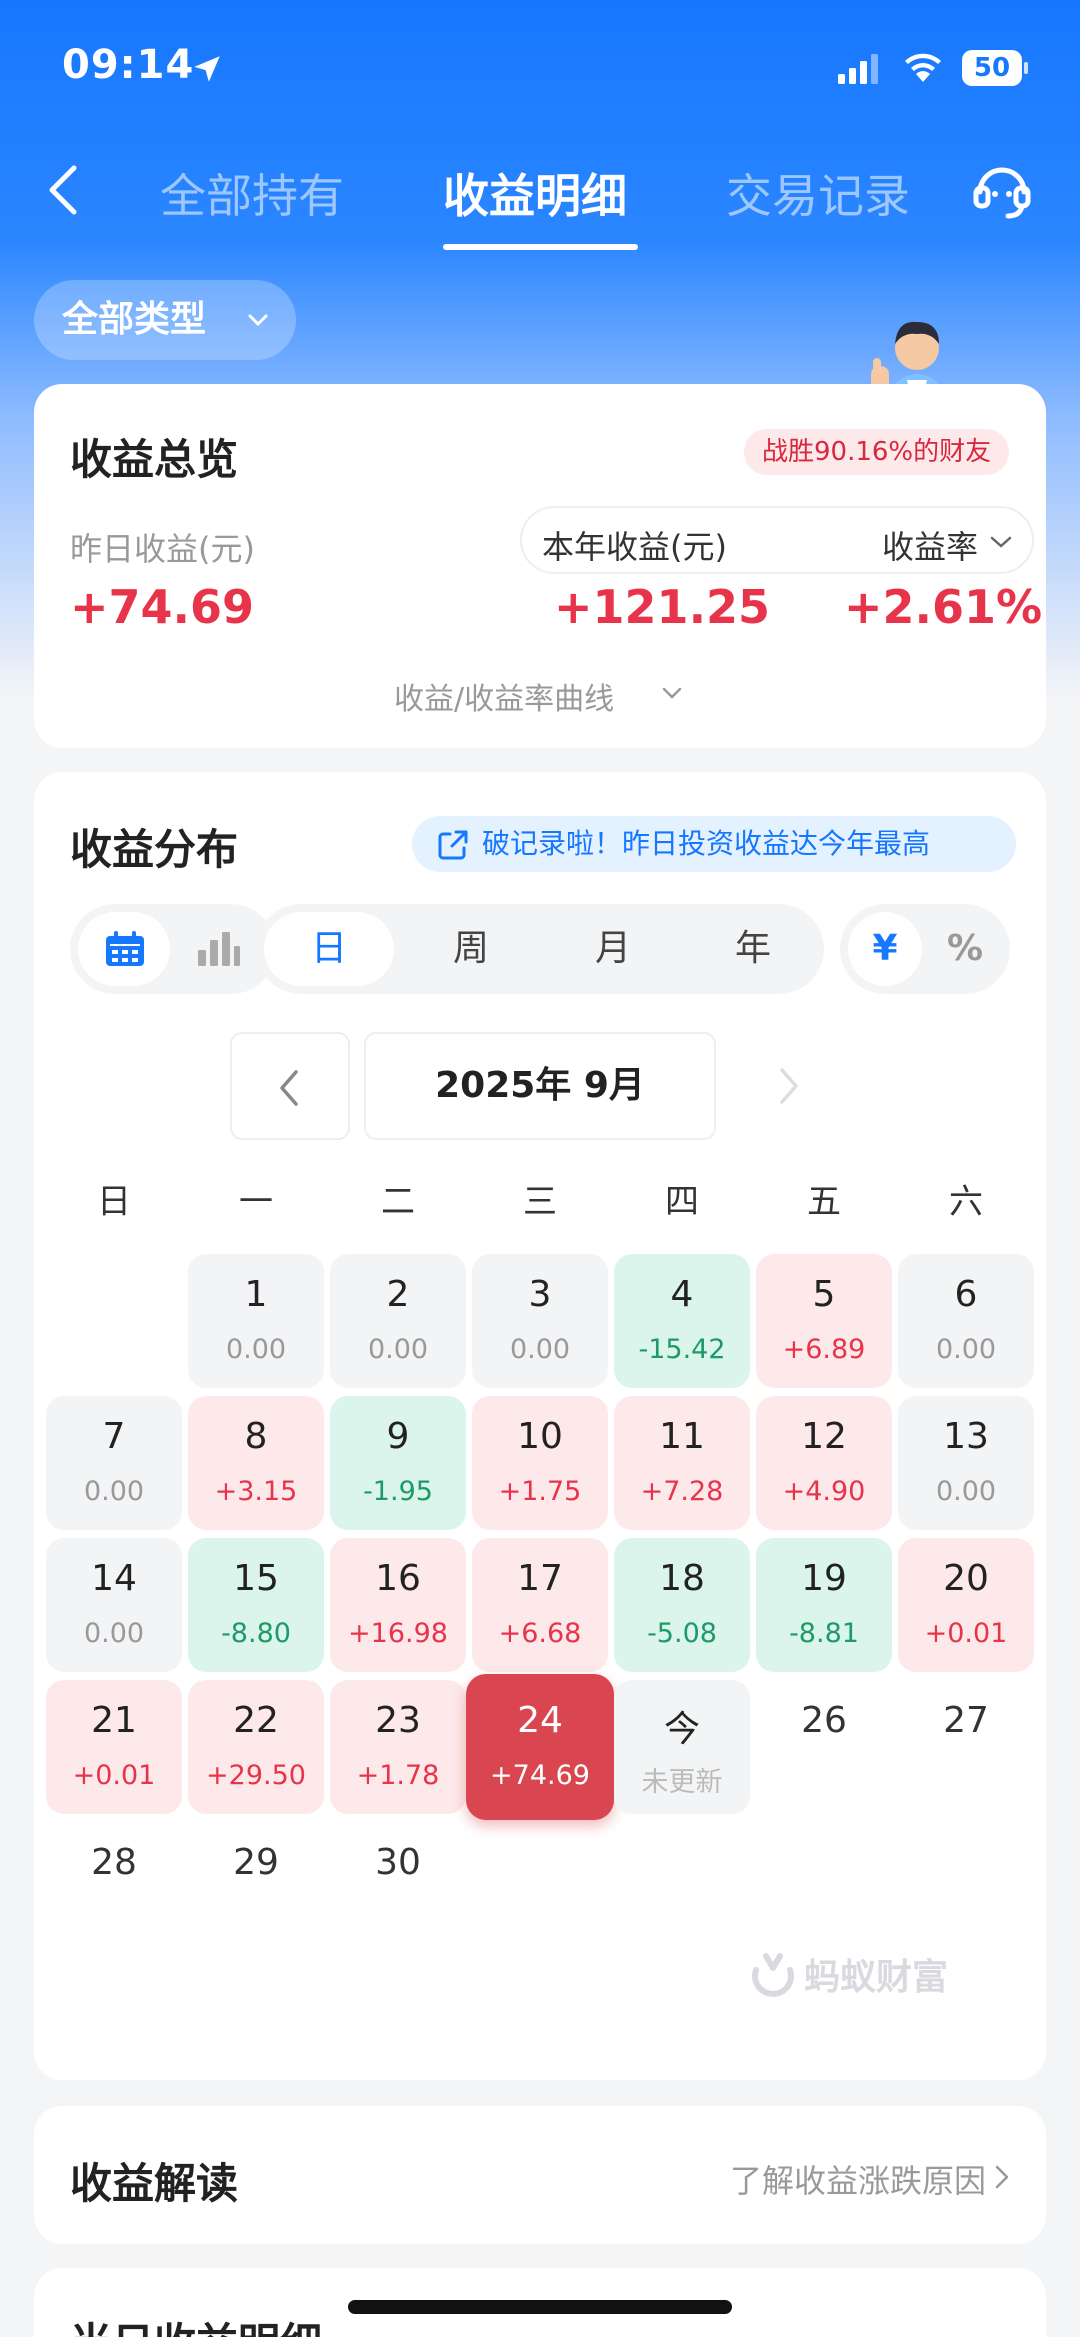 The width and height of the screenshot is (1080, 2337). What do you see at coordinates (706, 843) in the screenshot?
I see `record-banner-text: 破记录啦！昨日投资收益达今年最高` at bounding box center [706, 843].